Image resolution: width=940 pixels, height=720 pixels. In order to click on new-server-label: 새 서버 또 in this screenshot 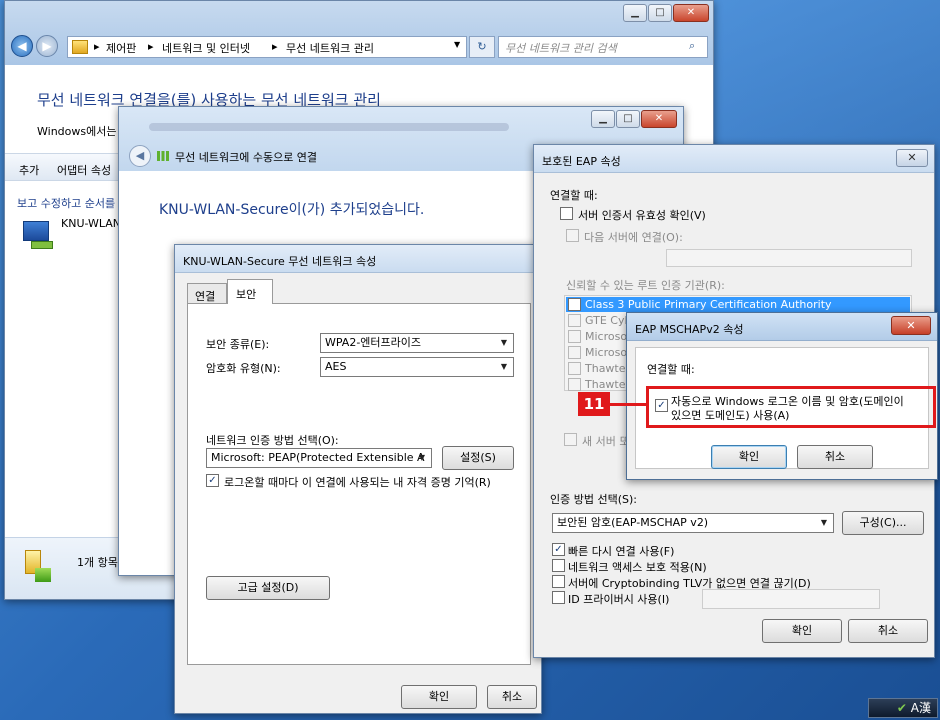, I will do `click(606, 441)`.